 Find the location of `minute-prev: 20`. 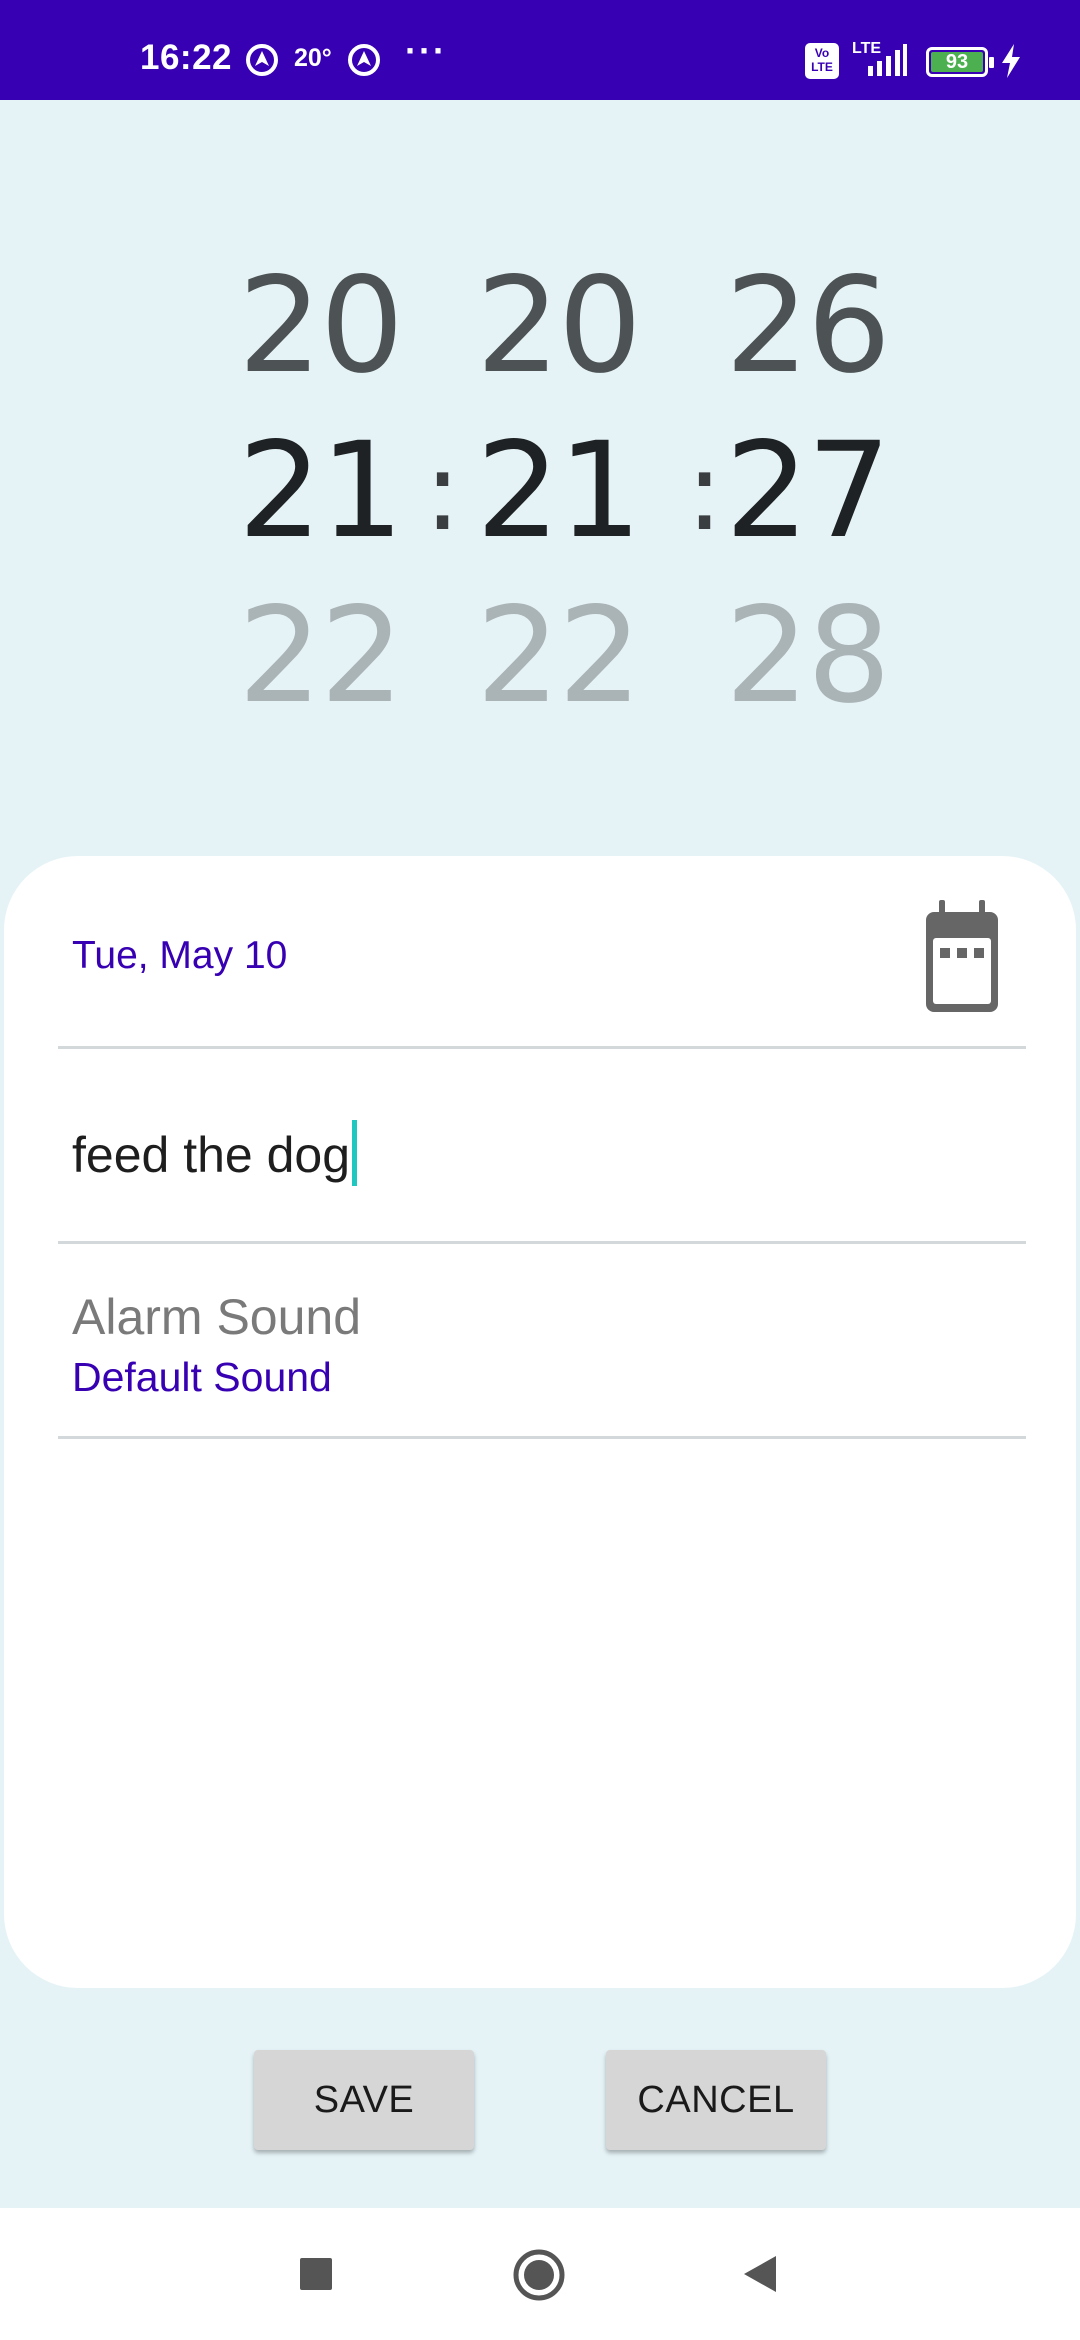

minute-prev: 20 is located at coordinates (558, 326).